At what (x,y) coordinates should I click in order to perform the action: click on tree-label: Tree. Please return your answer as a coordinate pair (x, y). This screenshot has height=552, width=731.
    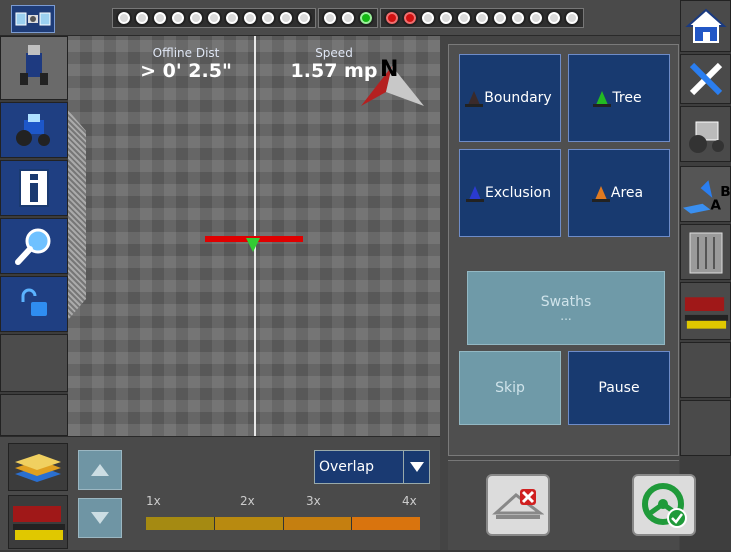
    Looking at the image, I should click on (627, 98).